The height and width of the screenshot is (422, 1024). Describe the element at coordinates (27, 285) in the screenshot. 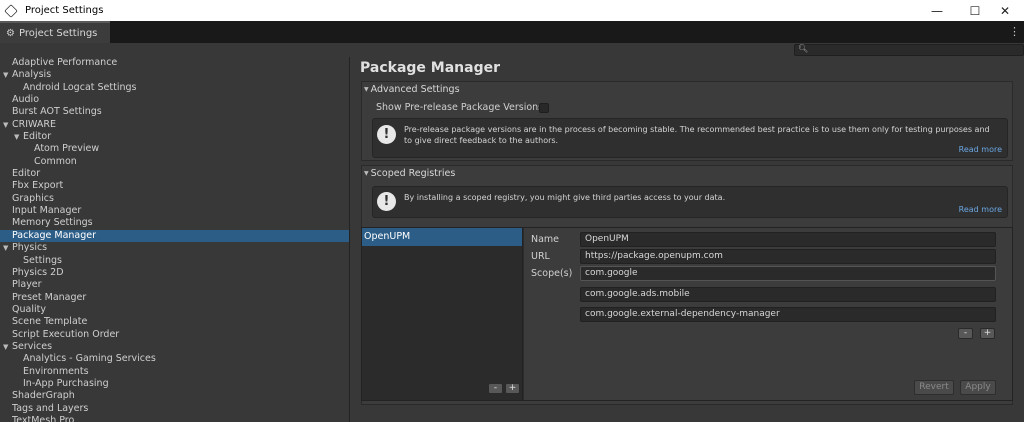

I see `sidebar-item-label: Player` at that location.